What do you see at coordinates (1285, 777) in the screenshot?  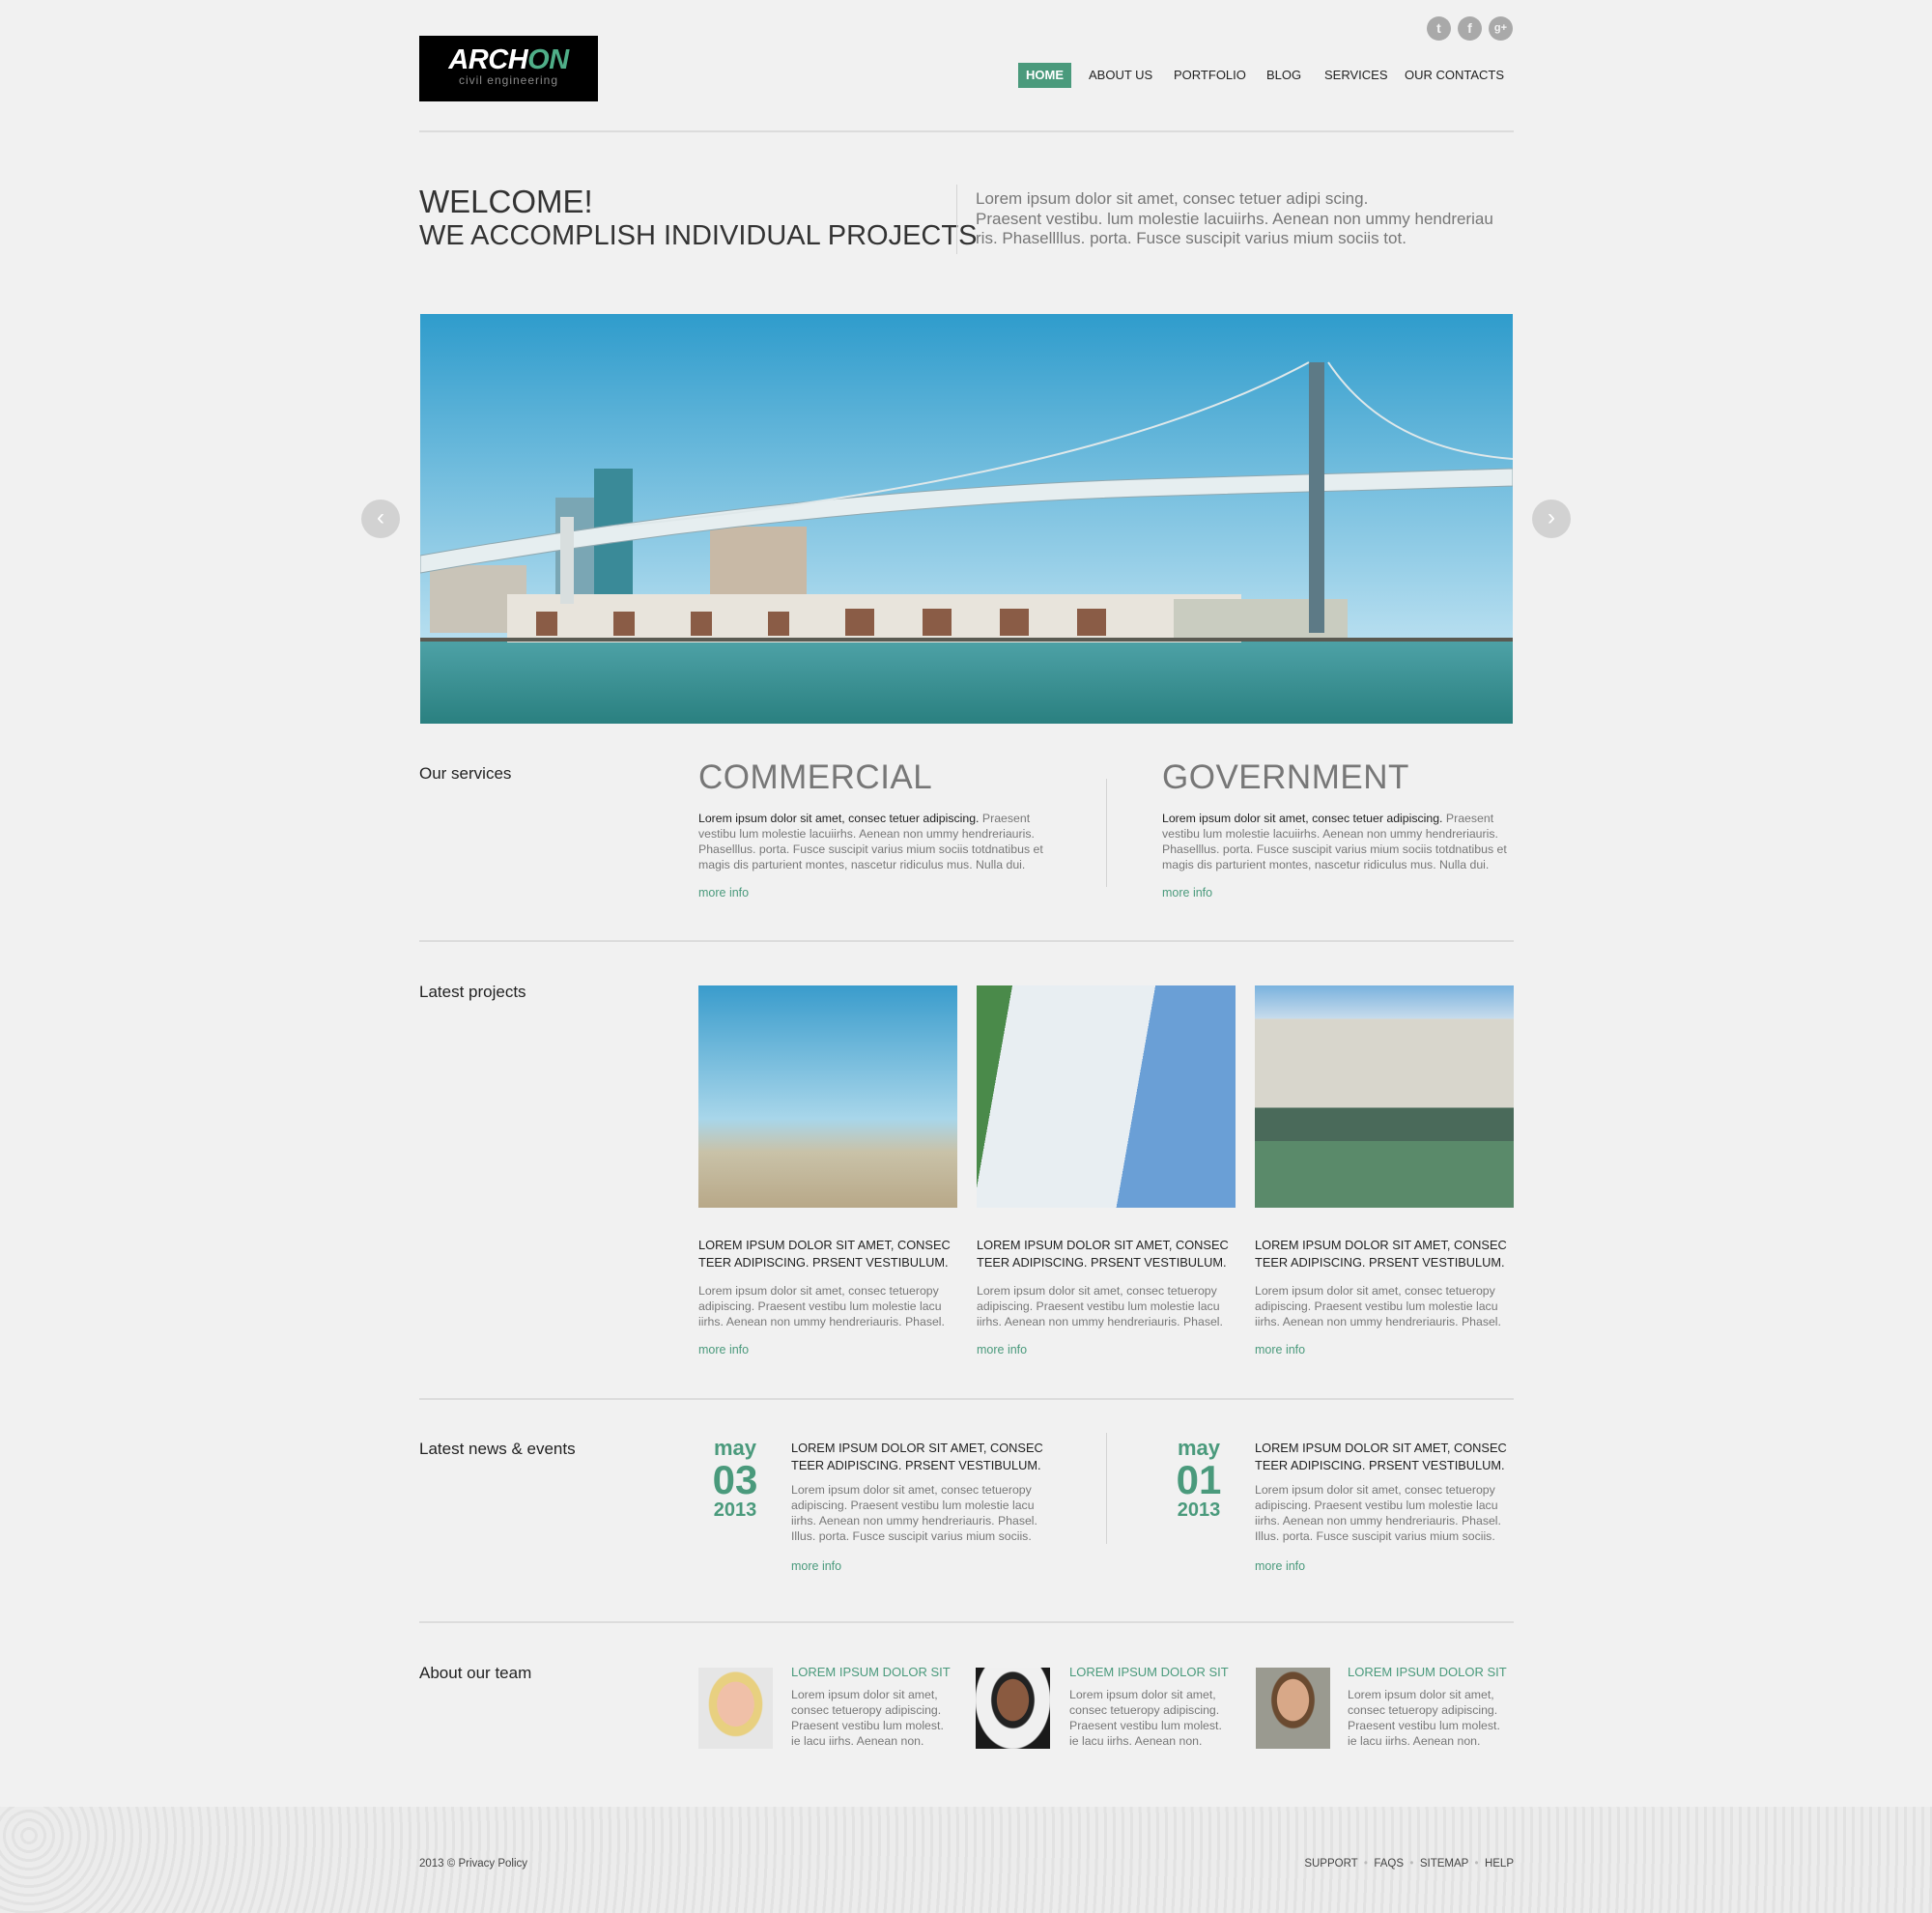 I see `service-title: GOVERNMENT` at bounding box center [1285, 777].